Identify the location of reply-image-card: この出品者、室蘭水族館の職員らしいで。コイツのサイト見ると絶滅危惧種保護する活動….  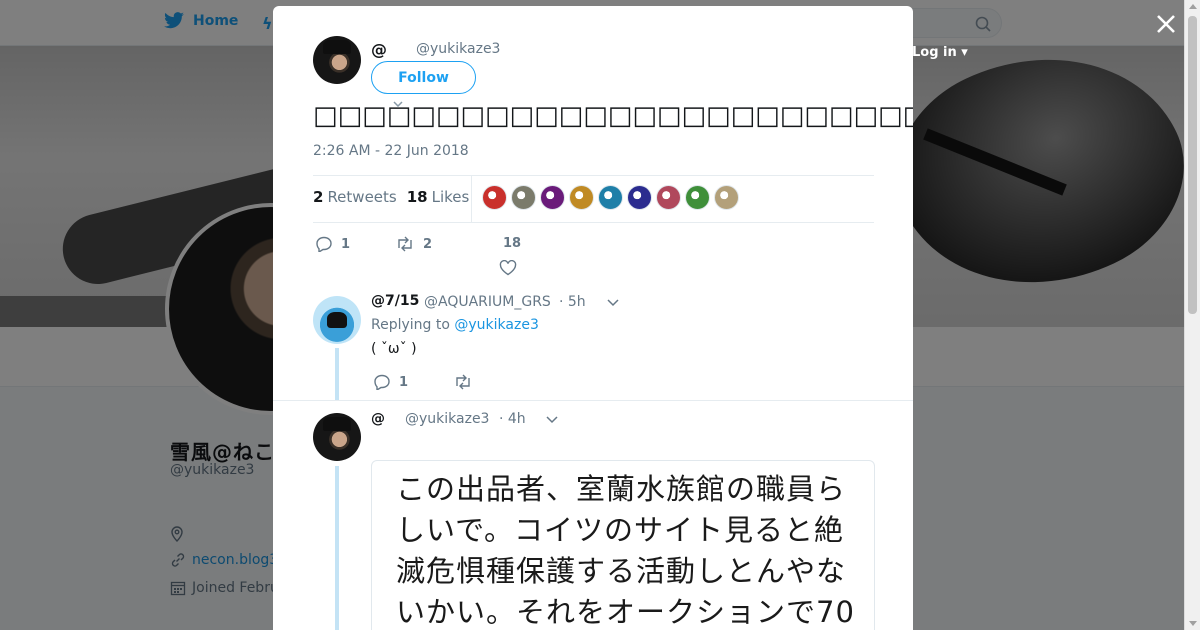
(623, 545).